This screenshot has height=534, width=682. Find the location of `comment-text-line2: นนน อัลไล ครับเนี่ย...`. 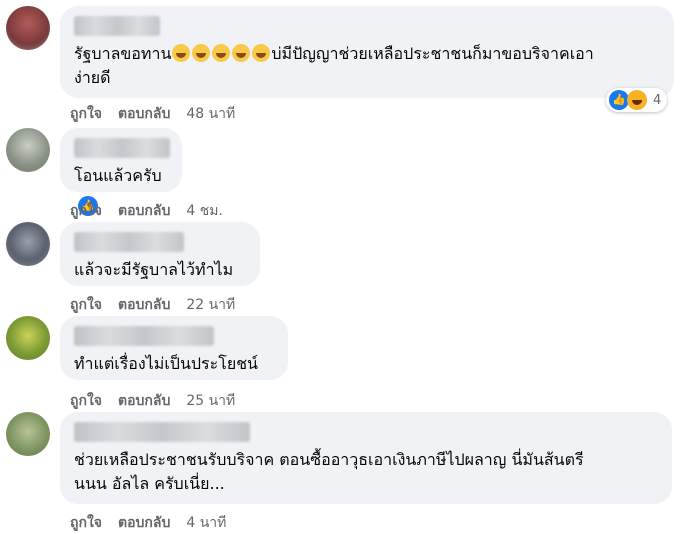

comment-text-line2: นนน อัลไล ครับเนี่ย... is located at coordinates (149, 483).